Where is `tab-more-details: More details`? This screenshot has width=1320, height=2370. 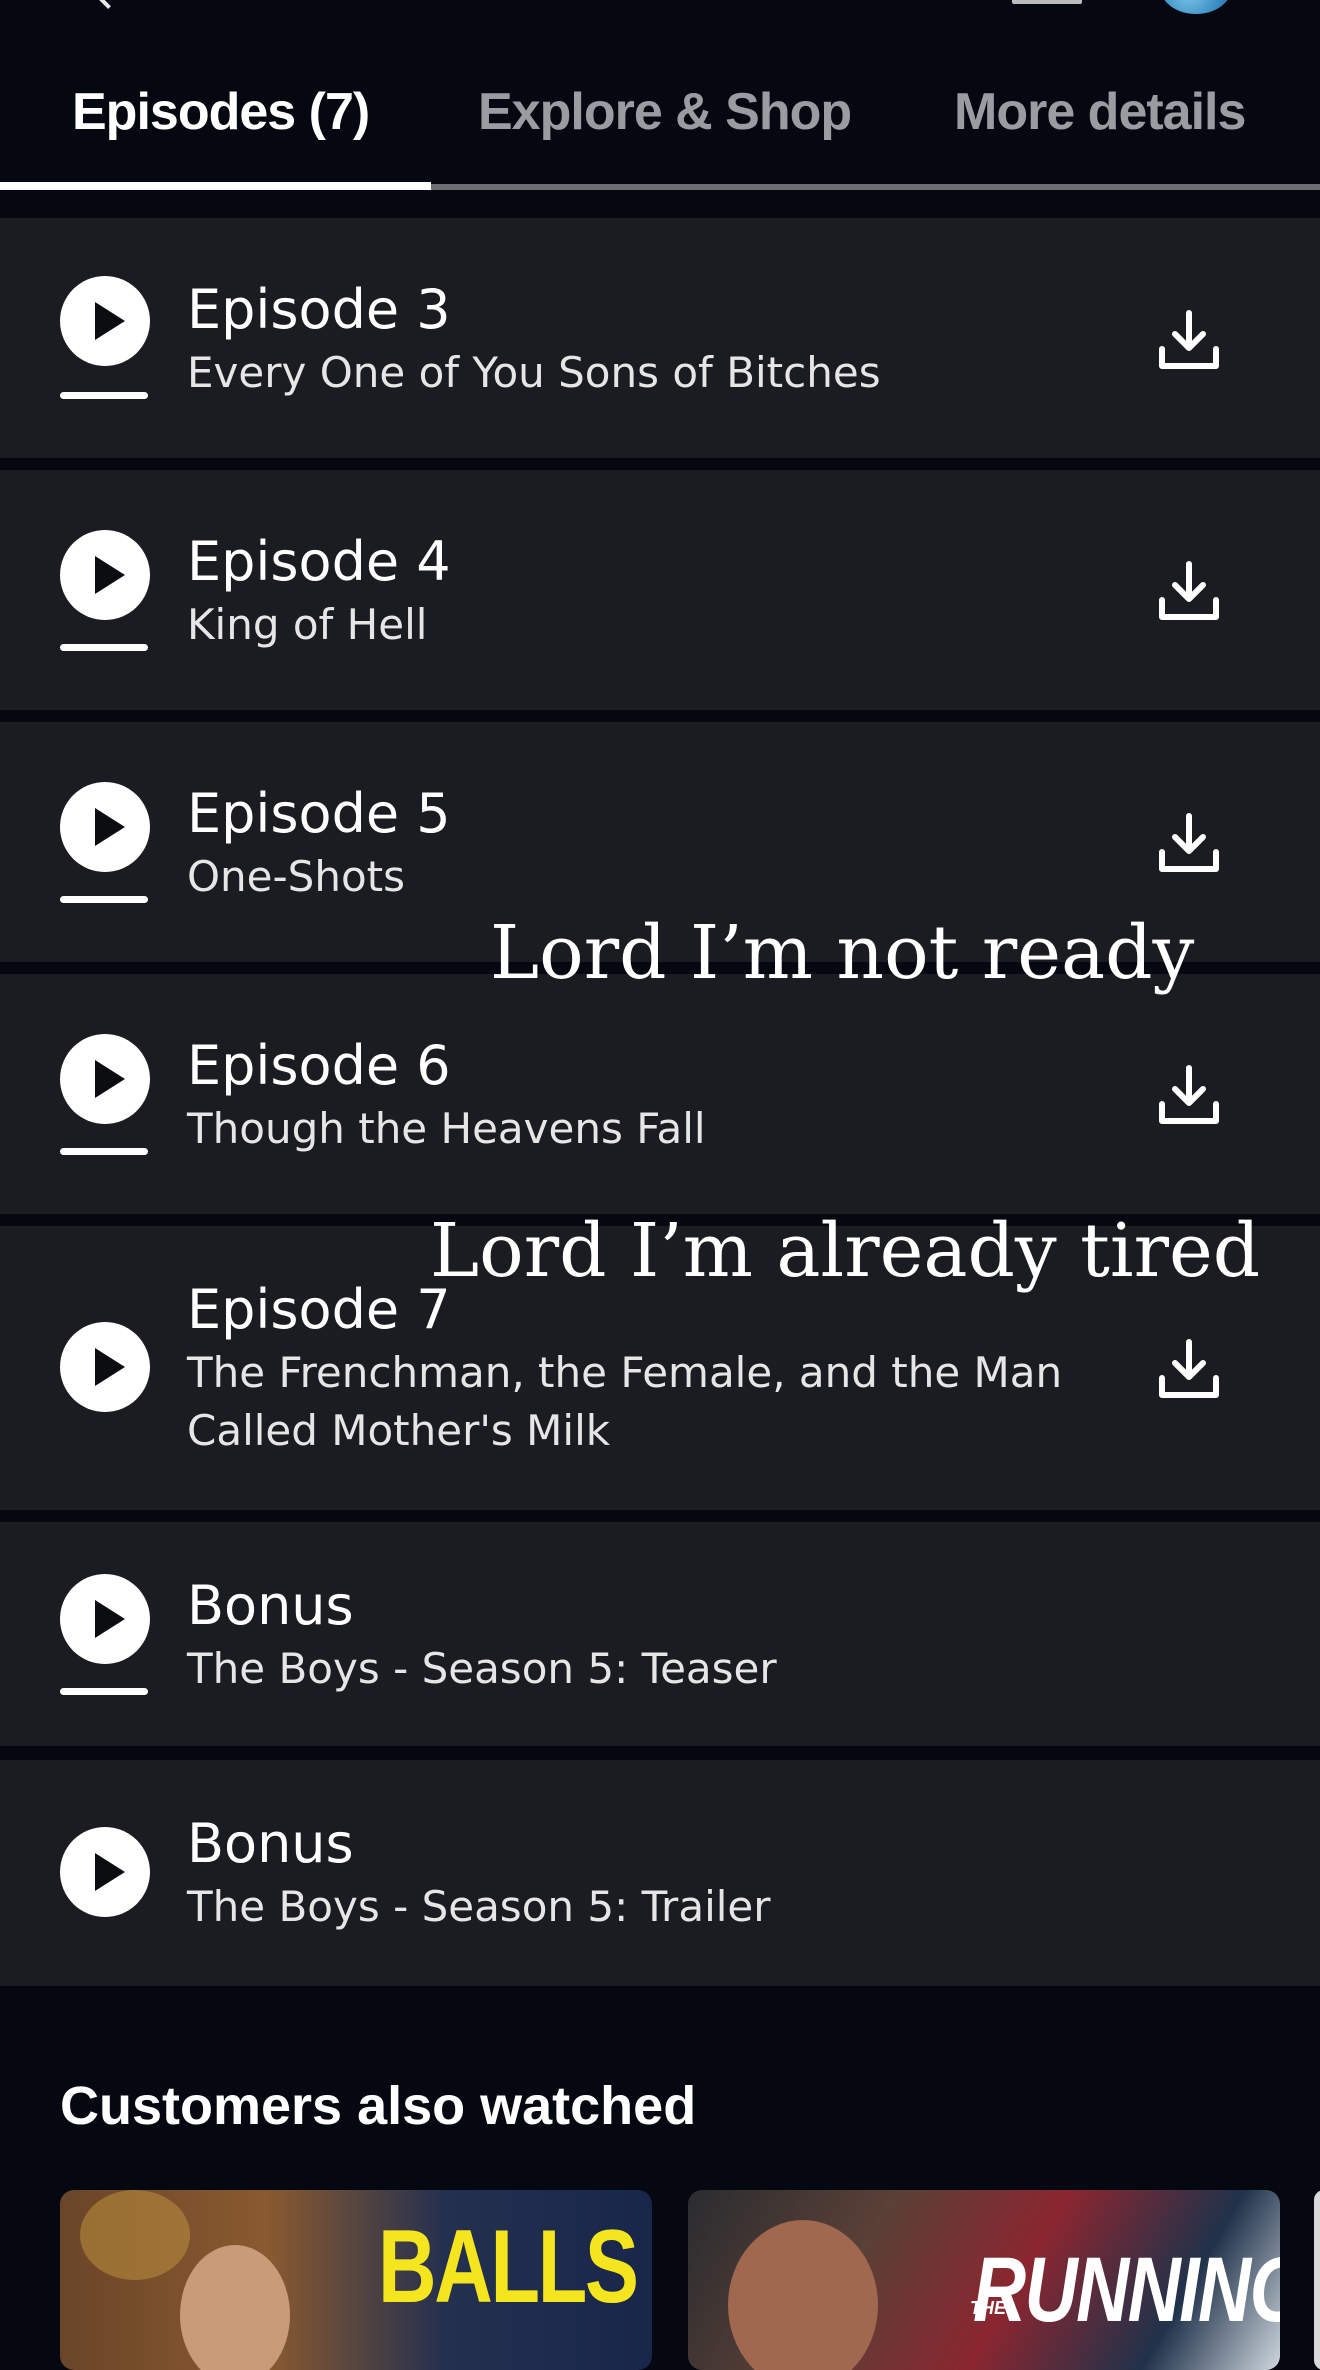
tab-more-details: More details is located at coordinates (1100, 112).